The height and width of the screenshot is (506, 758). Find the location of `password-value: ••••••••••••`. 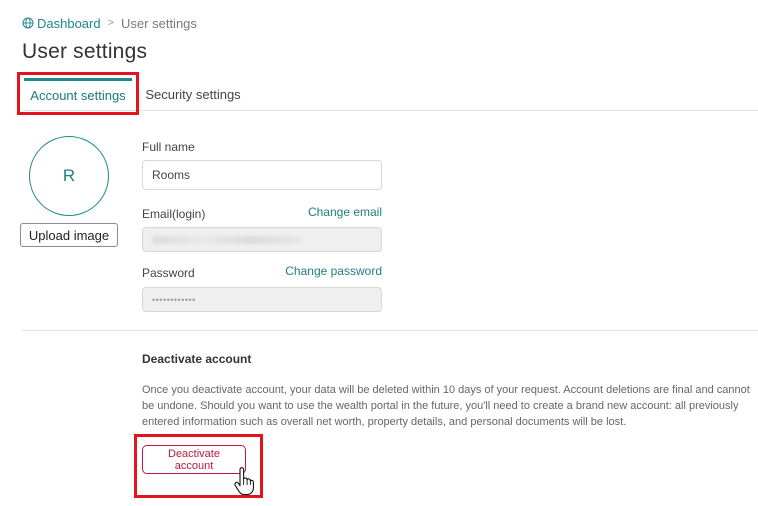

password-value: •••••••••••• is located at coordinates (174, 299).